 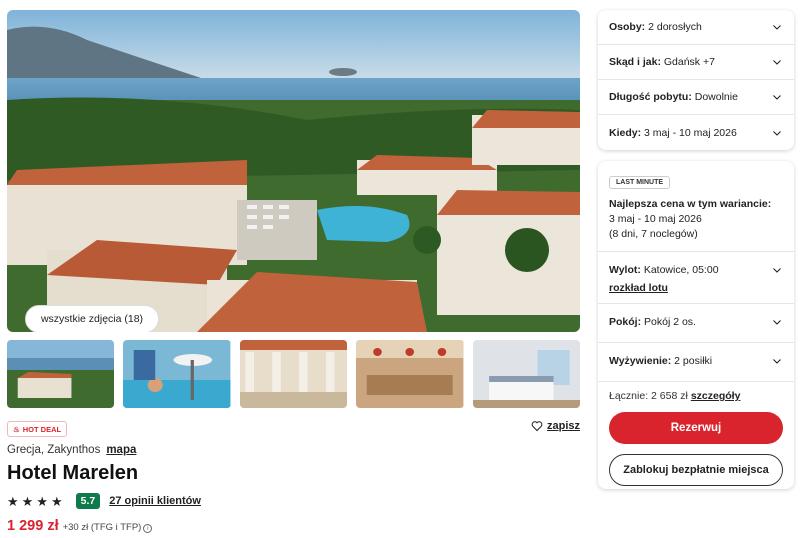 I want to click on hotel-location: Grecja, Zakynthos mapa, so click(x=71, y=450).